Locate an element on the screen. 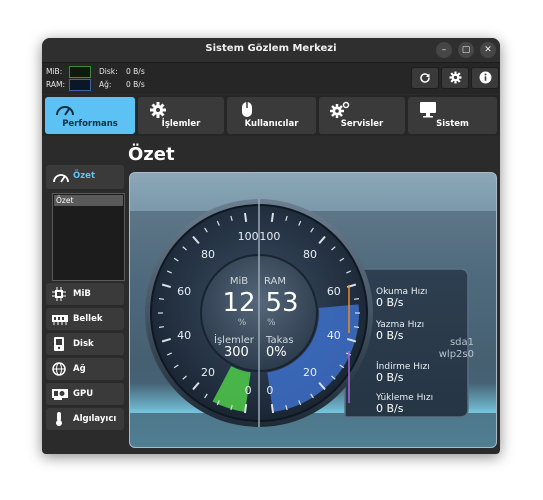  tab-label: Servisler is located at coordinates (362, 124).